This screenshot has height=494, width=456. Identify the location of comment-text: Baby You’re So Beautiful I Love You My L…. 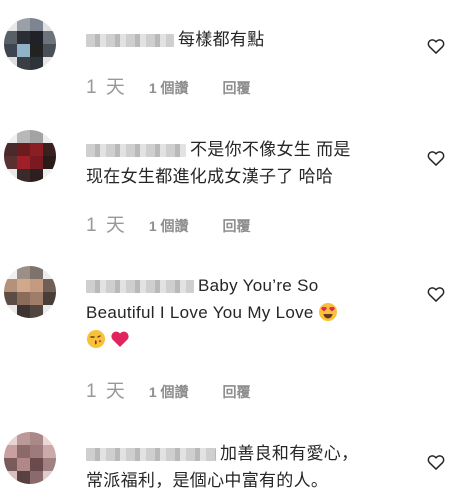
(246, 312).